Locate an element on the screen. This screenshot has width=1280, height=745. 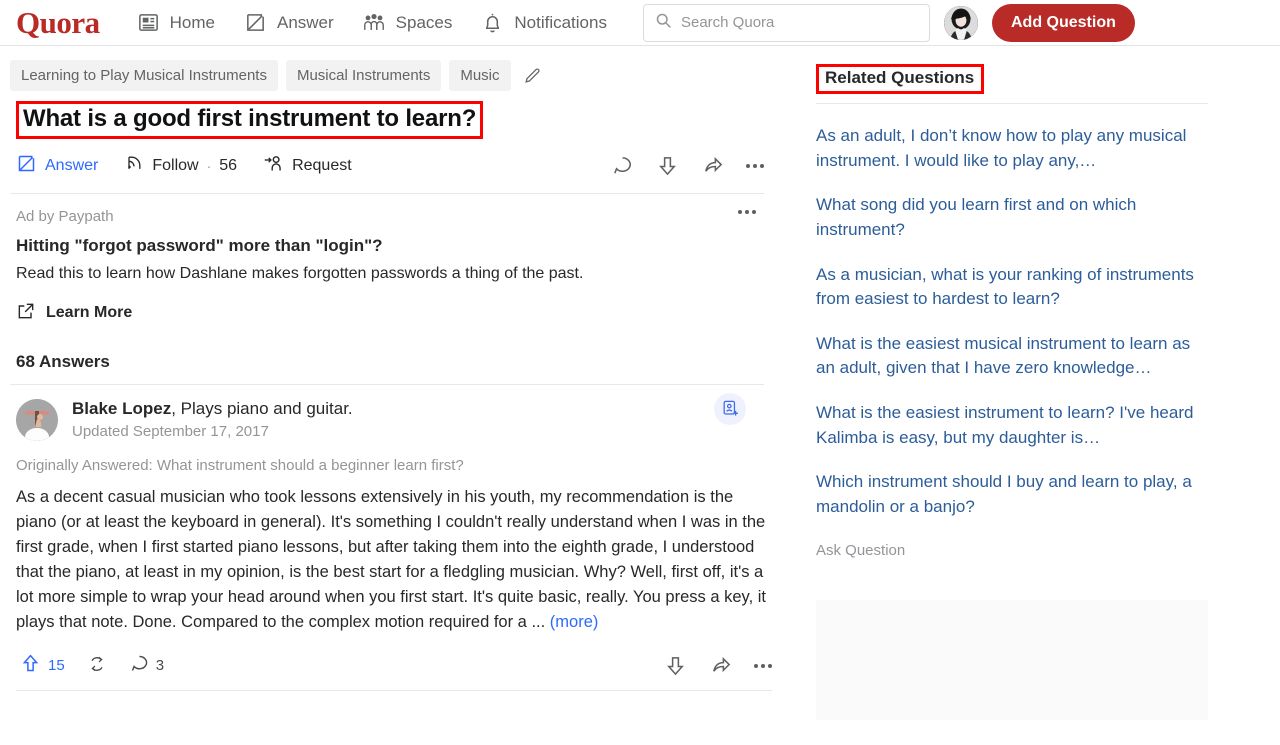
answer-more-options-dots is located at coordinates (763, 665).